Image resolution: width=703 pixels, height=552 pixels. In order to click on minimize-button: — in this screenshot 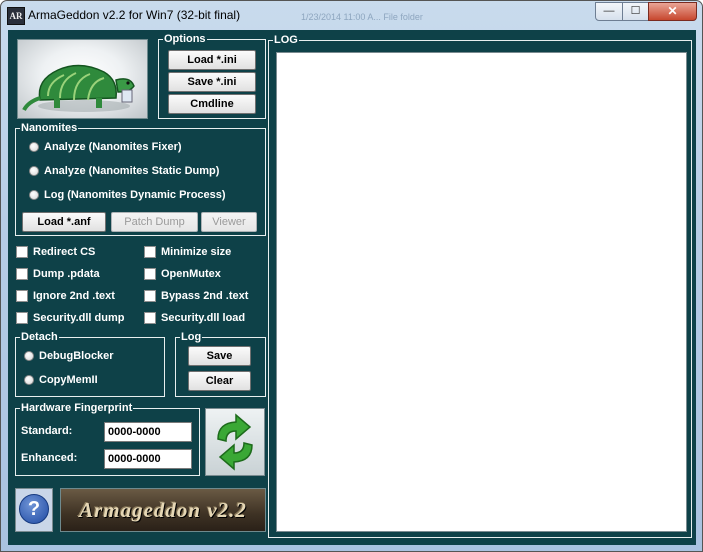, I will do `click(609, 11)`.